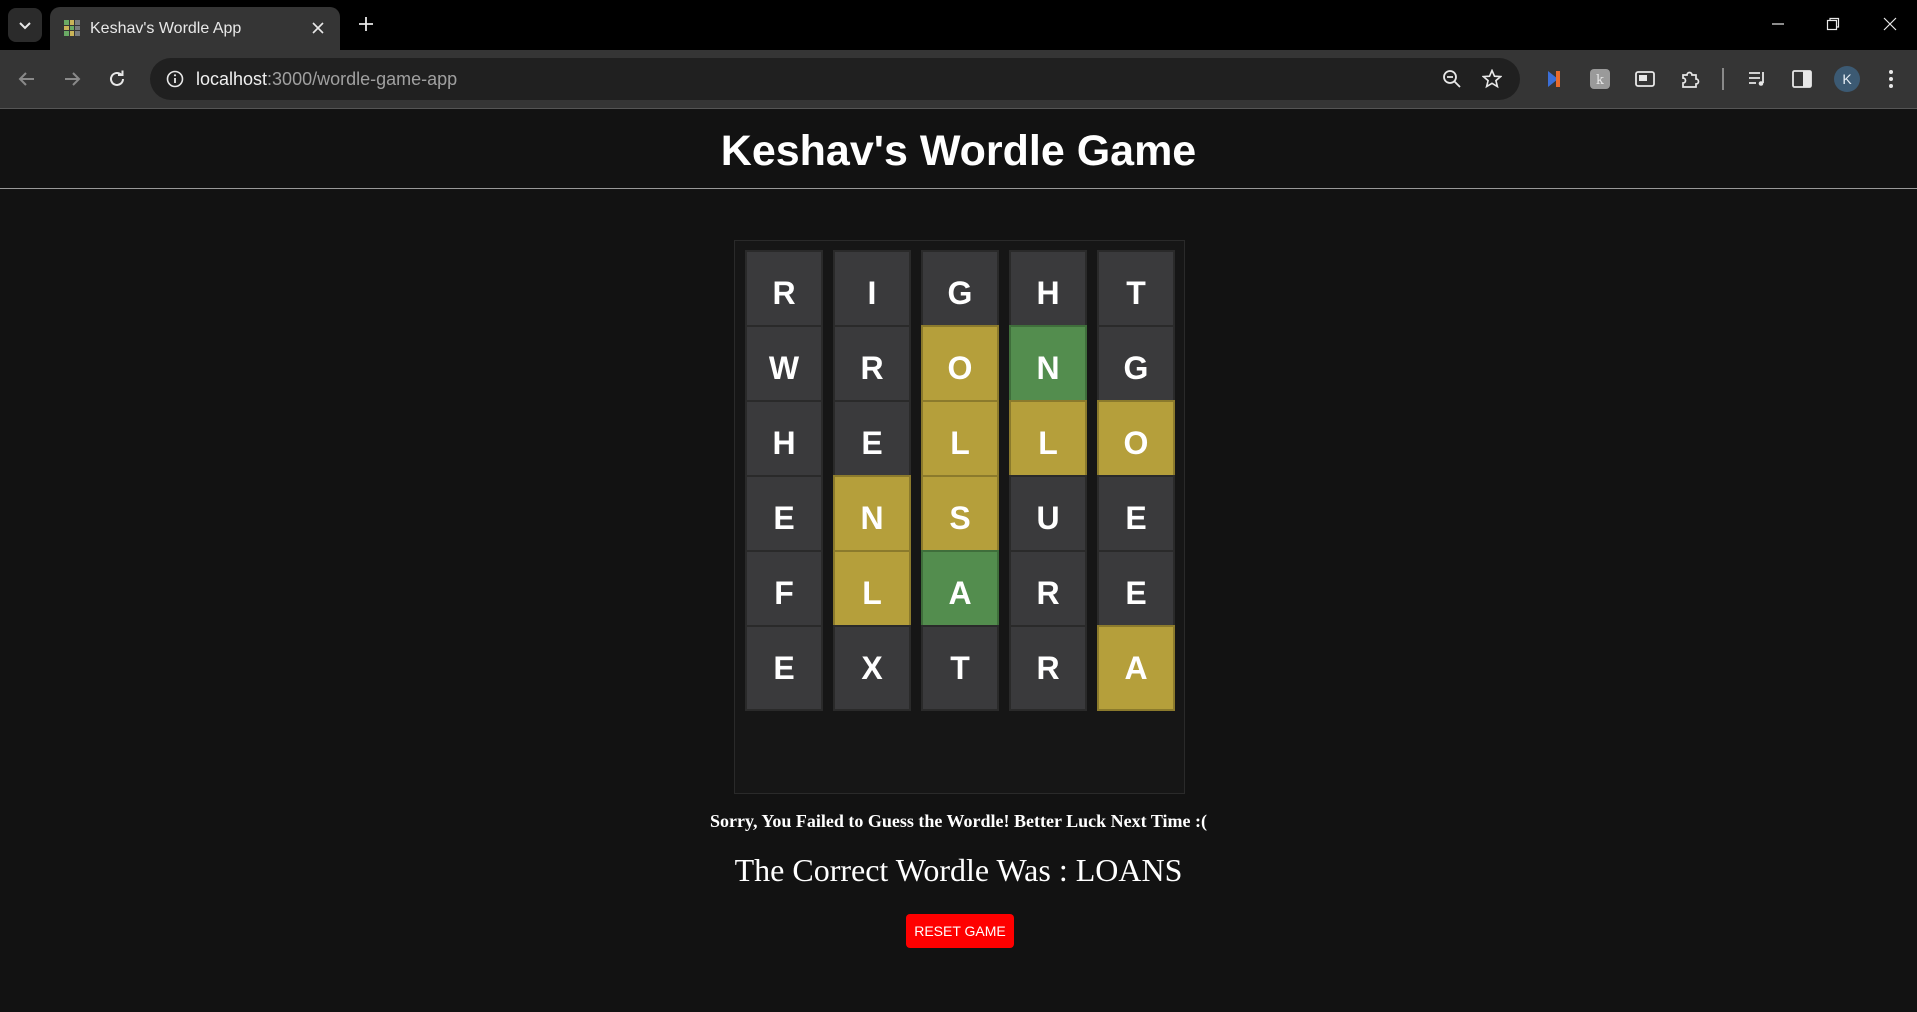 The height and width of the screenshot is (1012, 1917). What do you see at coordinates (1723, 79) in the screenshot?
I see `toolbar-divider` at bounding box center [1723, 79].